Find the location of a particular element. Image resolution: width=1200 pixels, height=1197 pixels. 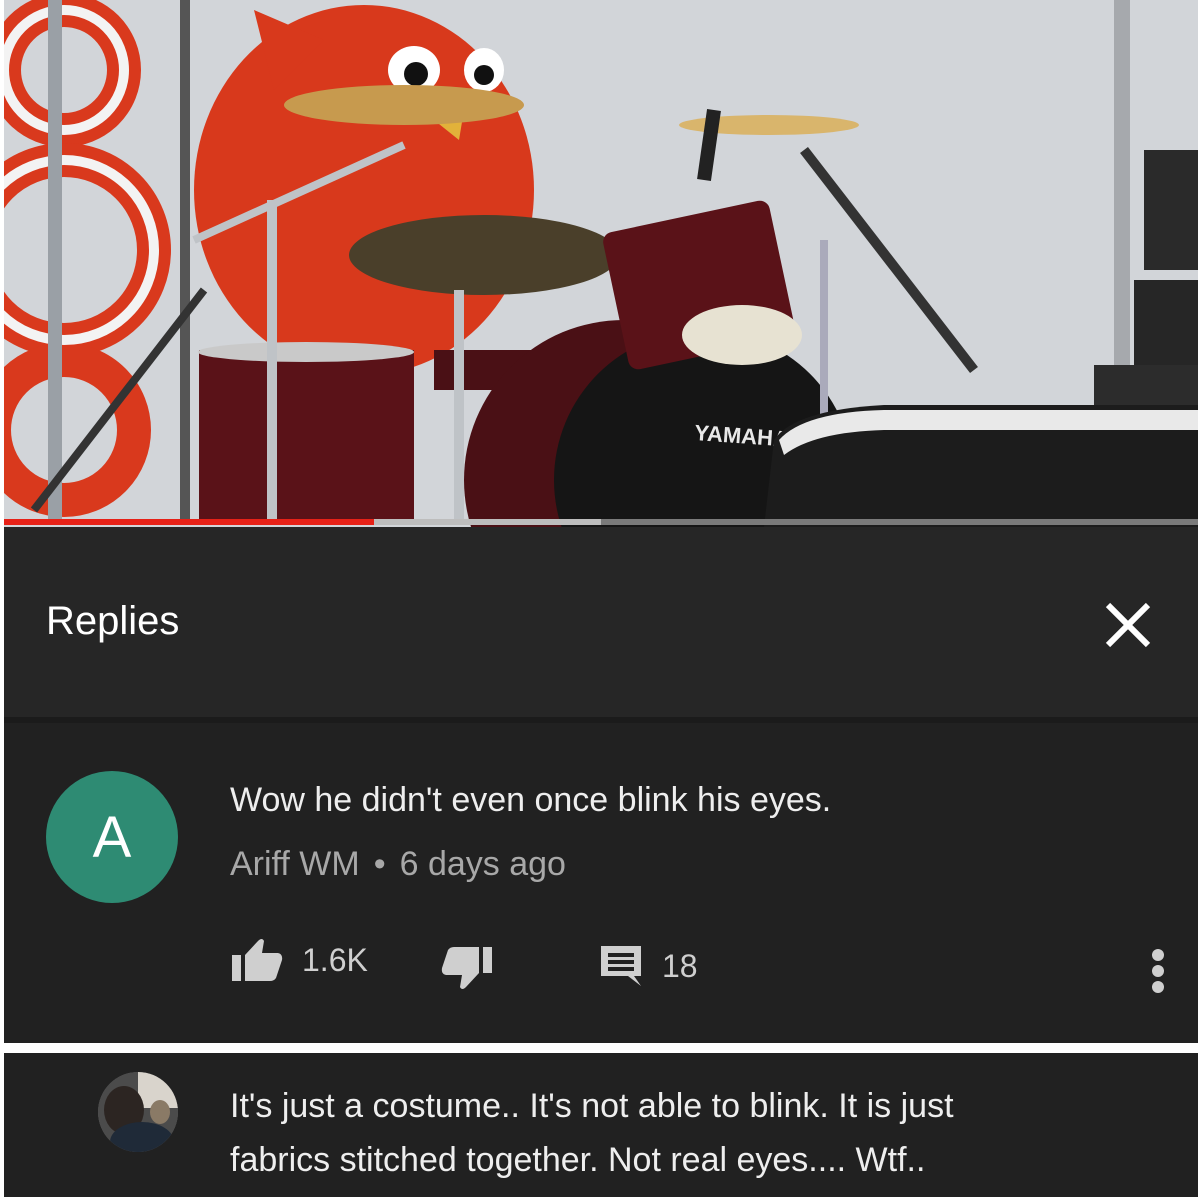

thumb-up-icon is located at coordinates (257, 960).